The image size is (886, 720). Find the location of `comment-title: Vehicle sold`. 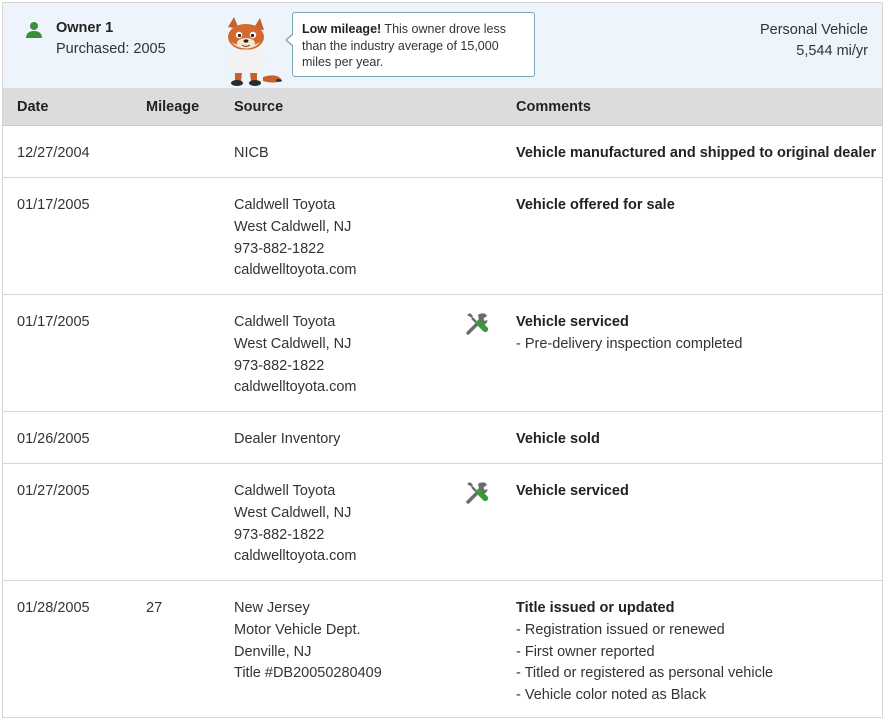

comment-title: Vehicle sold is located at coordinates (558, 439).